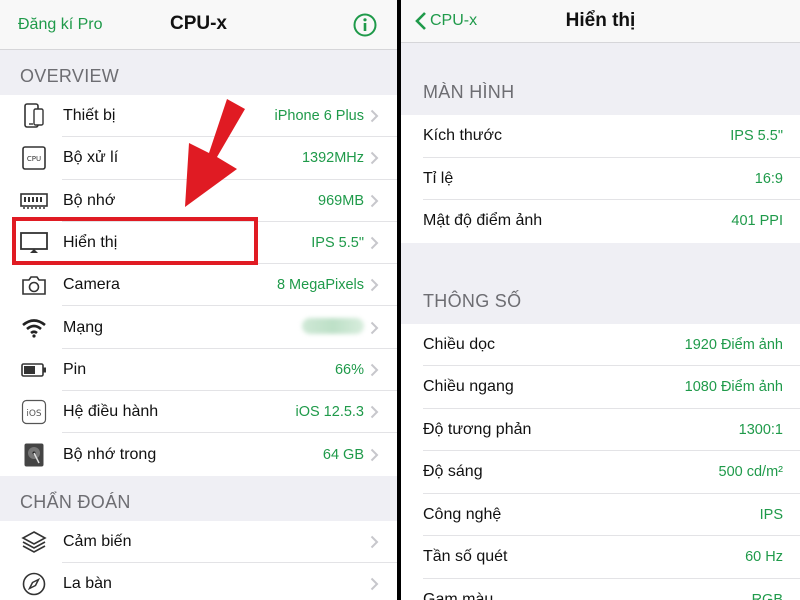 This screenshot has width=800, height=600. Describe the element at coordinates (34, 201) in the screenshot. I see `memory-icon` at that location.